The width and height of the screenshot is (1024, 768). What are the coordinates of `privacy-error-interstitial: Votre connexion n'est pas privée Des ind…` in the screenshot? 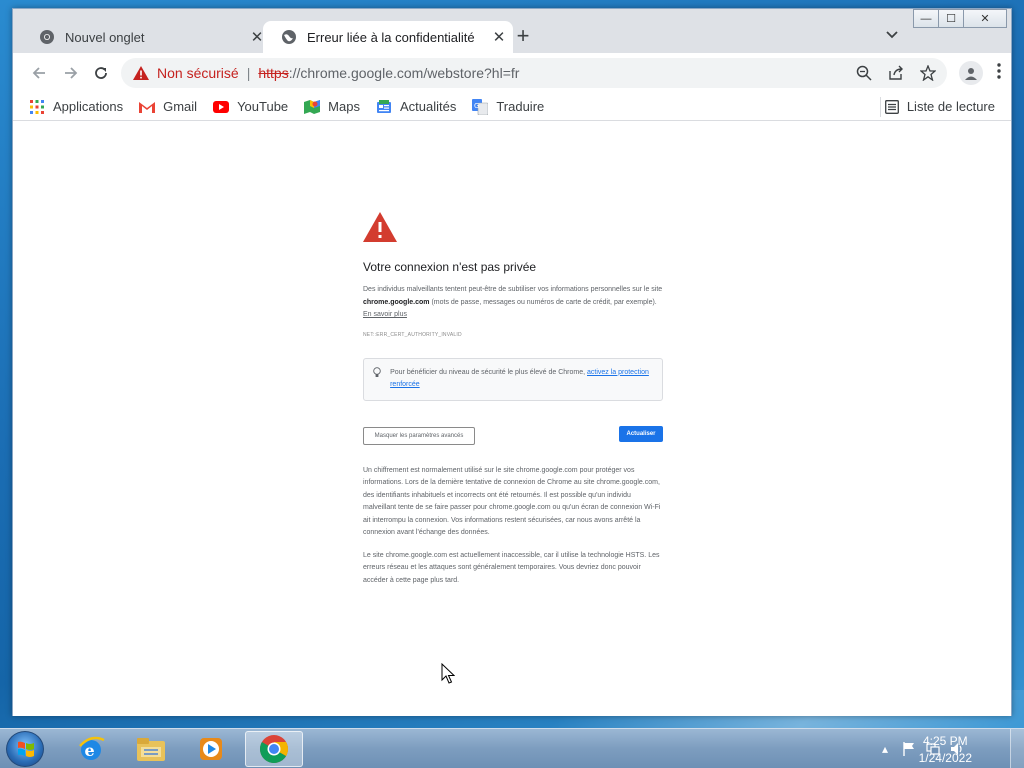 It's located at (513, 399).